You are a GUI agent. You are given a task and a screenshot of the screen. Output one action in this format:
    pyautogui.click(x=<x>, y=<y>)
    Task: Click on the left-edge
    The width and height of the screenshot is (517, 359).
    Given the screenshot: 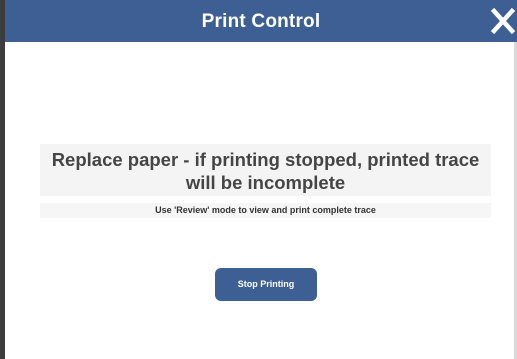 What is the action you would take?
    pyautogui.click(x=2, y=179)
    